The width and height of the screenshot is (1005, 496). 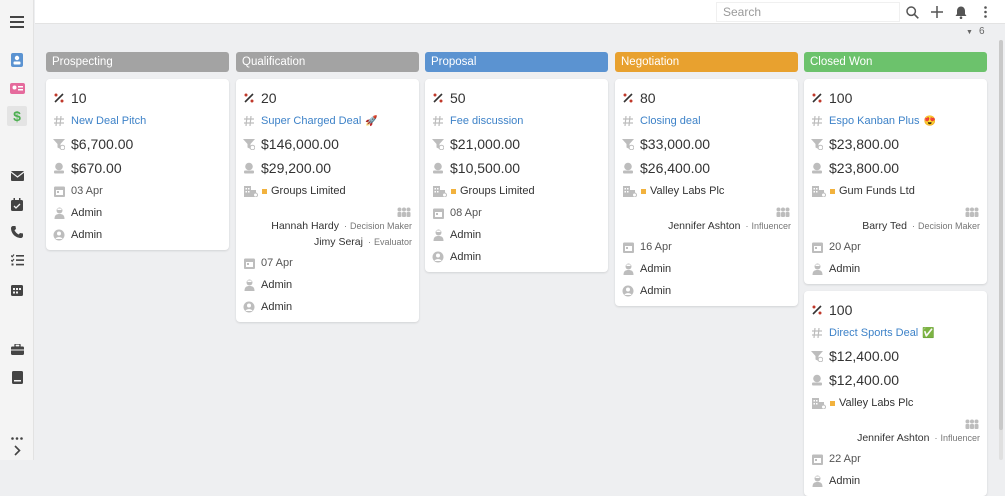 What do you see at coordinates (877, 191) in the screenshot?
I see `account-name: Gum Funds Ltd` at bounding box center [877, 191].